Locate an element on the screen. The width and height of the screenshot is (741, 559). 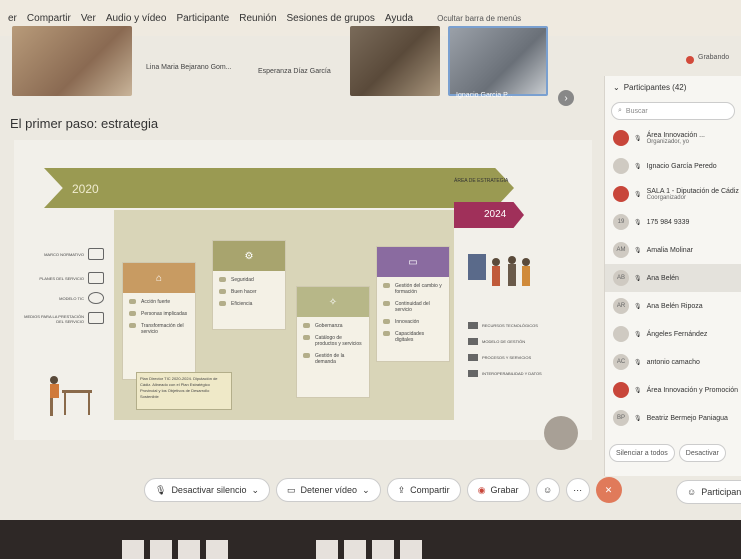
participants-button: ☺ Participantes is located at coordinates (708, 492).